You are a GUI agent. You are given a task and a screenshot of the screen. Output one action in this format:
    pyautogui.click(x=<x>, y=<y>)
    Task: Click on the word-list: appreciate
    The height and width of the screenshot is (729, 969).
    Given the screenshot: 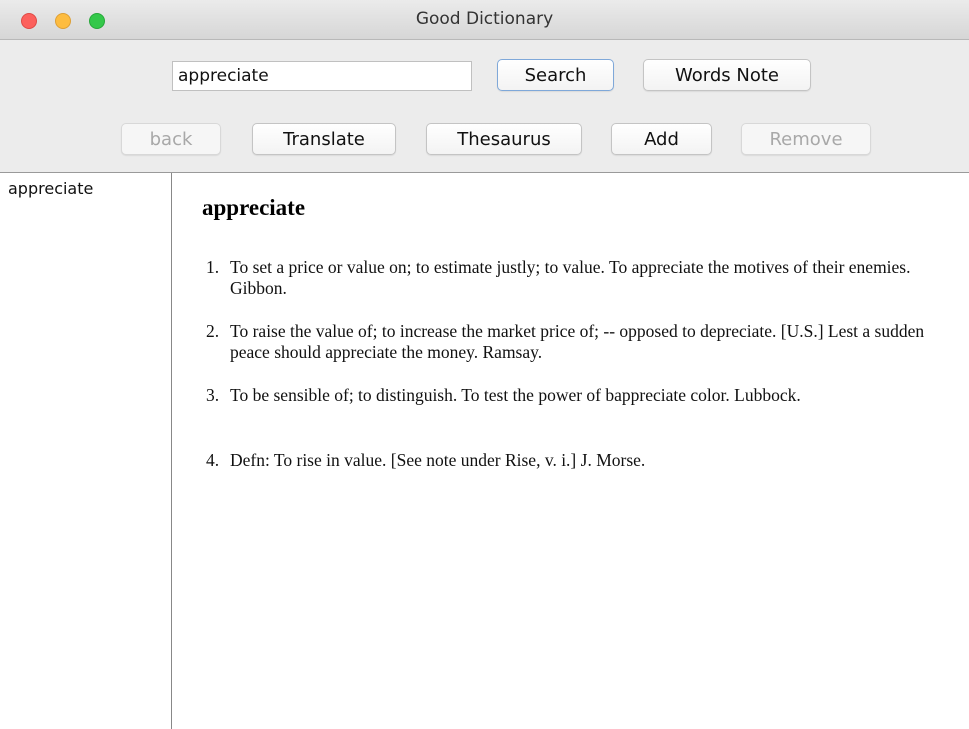 What is the action you would take?
    pyautogui.click(x=86, y=451)
    